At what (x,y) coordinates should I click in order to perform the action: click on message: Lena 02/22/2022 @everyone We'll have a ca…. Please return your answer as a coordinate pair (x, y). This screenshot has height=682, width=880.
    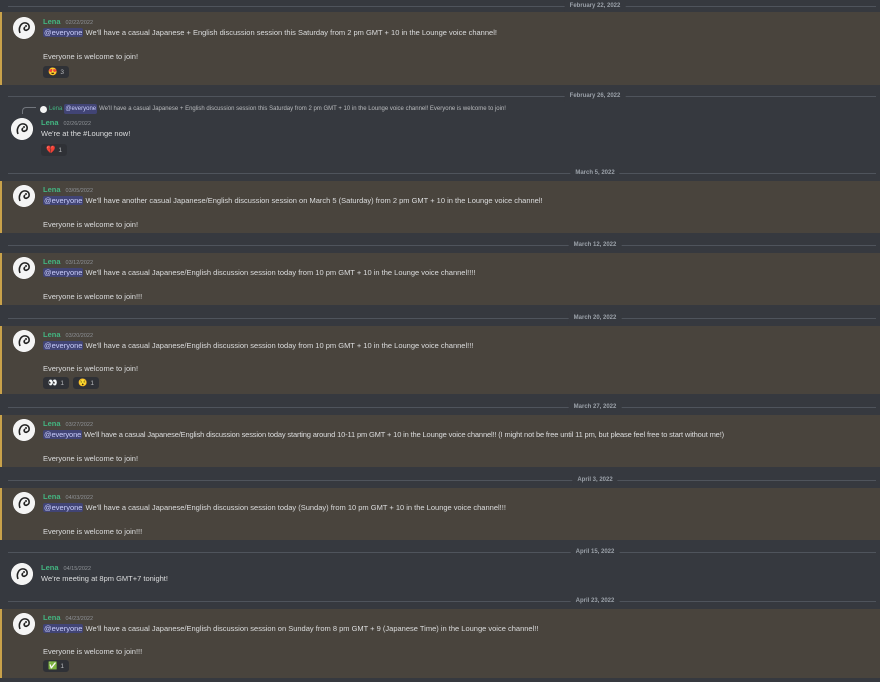
    Looking at the image, I should click on (440, 48).